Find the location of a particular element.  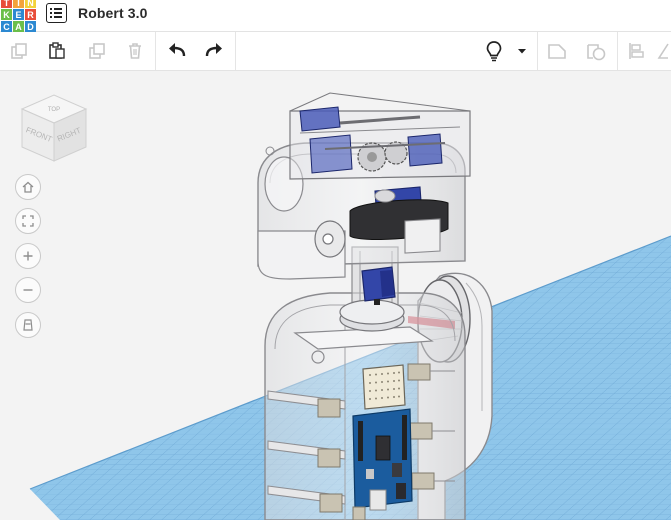

logo-letter: C is located at coordinates (6, 26).